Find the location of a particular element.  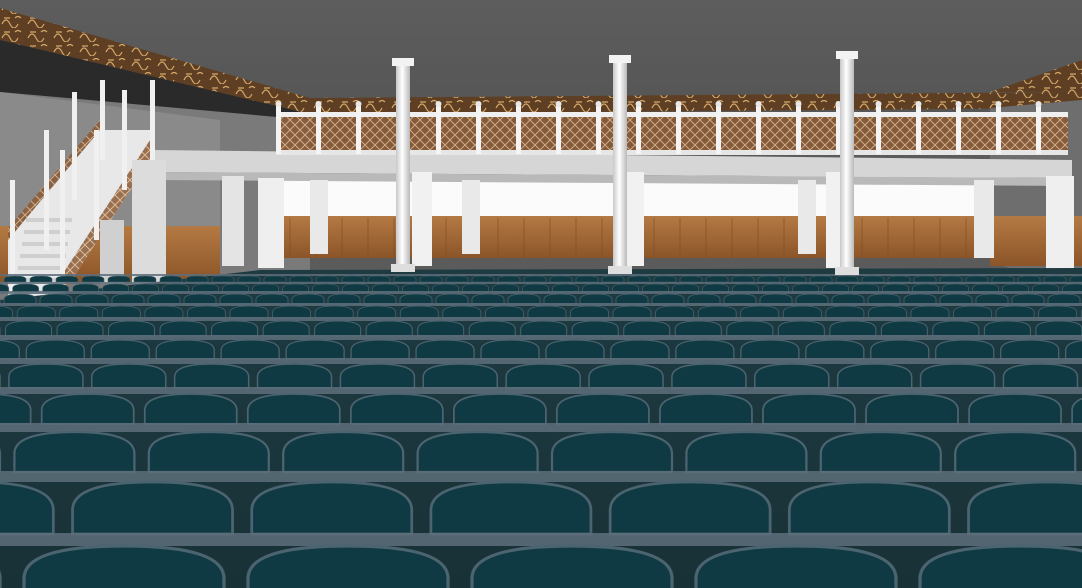

stair-step is located at coordinates (41, 268).